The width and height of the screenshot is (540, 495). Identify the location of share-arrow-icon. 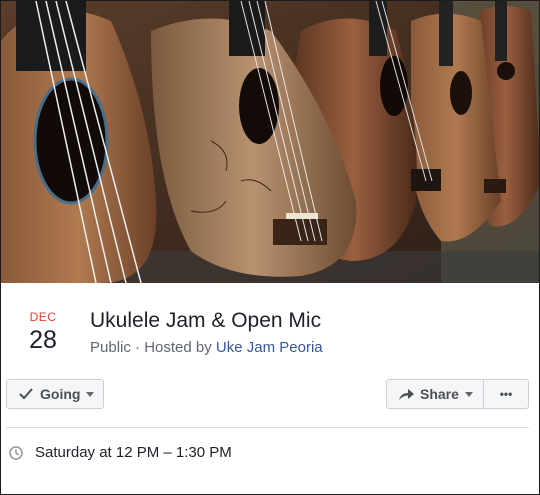
(406, 394).